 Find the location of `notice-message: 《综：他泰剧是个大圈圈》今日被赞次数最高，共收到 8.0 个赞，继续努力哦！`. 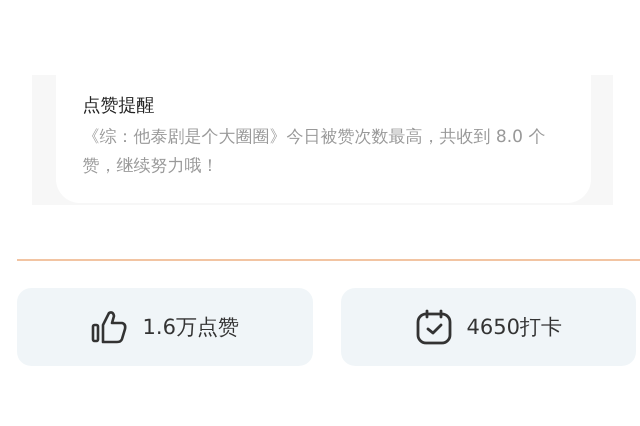

notice-message: 《综：他泰剧是个大圈圈》今日被赞次数最高，共收到 8.0 个赞，继续努力哦！ is located at coordinates (314, 152).